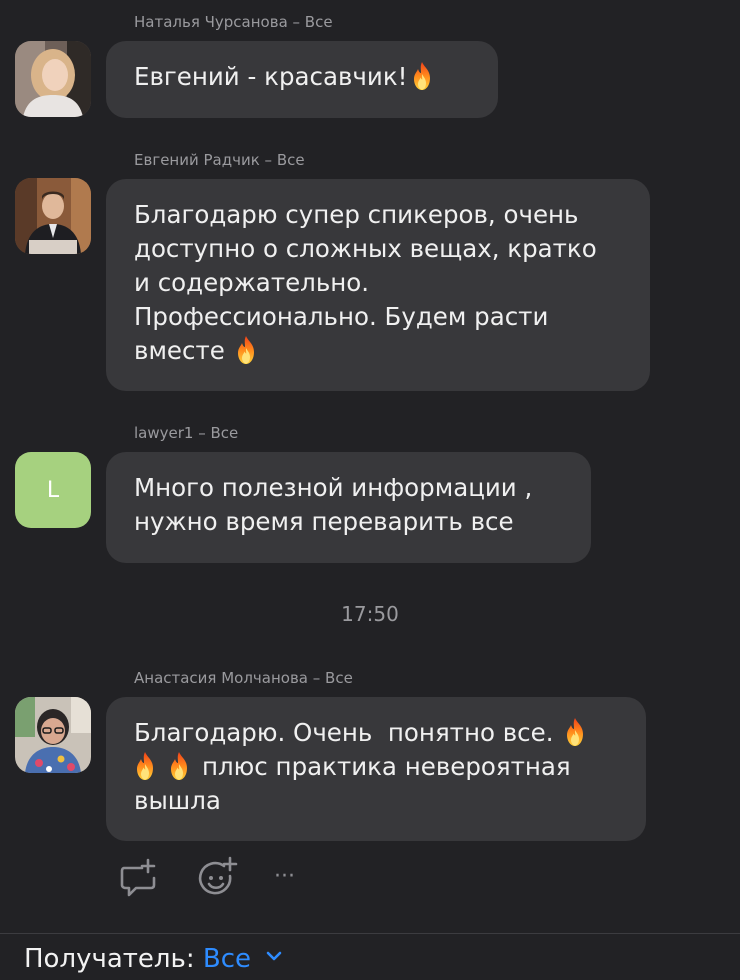 The width and height of the screenshot is (740, 980). Describe the element at coordinates (365, 248) in the screenshot. I see `message-line: доступно о сложных вещах, кратко` at that location.